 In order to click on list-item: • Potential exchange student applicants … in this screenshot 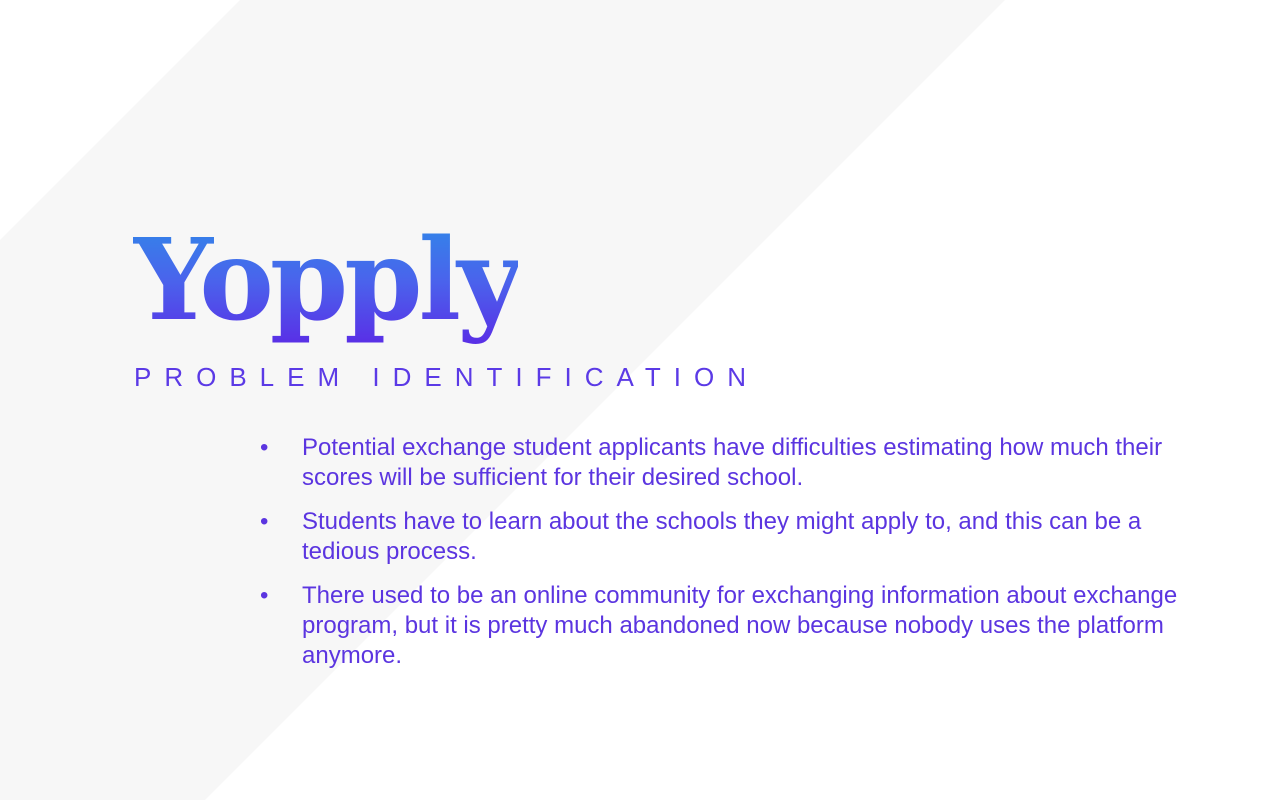, I will do `click(735, 463)`.